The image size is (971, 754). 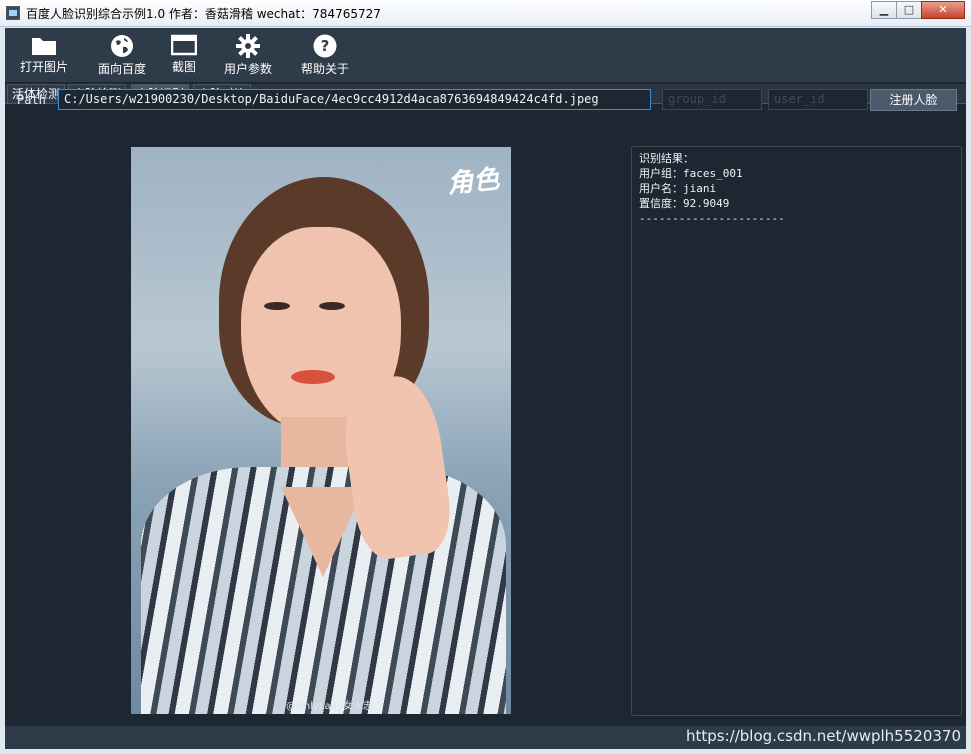 What do you see at coordinates (183, 67) in the screenshot?
I see `screenshot-label: 截图` at bounding box center [183, 67].